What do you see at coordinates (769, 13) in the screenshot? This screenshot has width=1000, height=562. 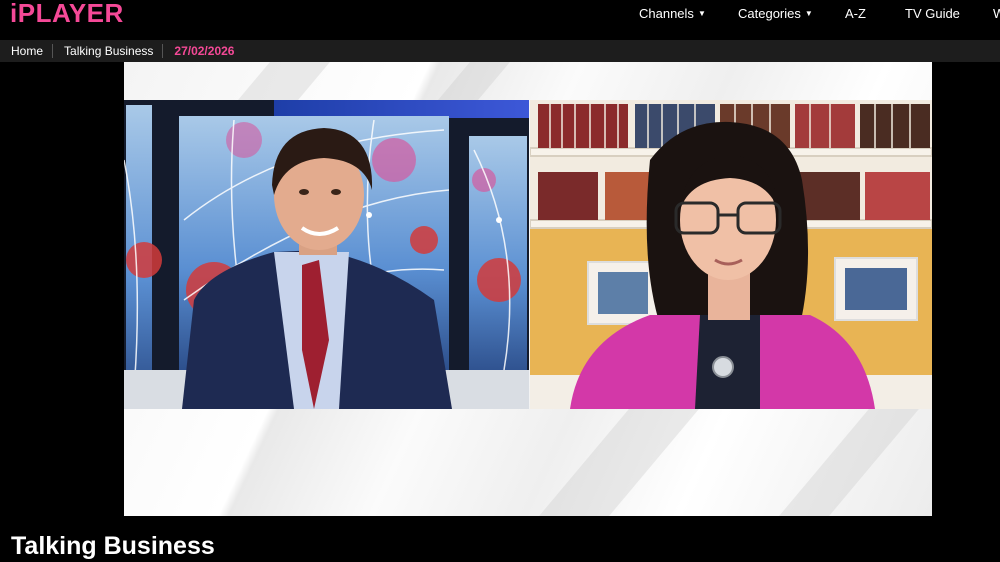 I see `nav-categories-label: Categories` at bounding box center [769, 13].